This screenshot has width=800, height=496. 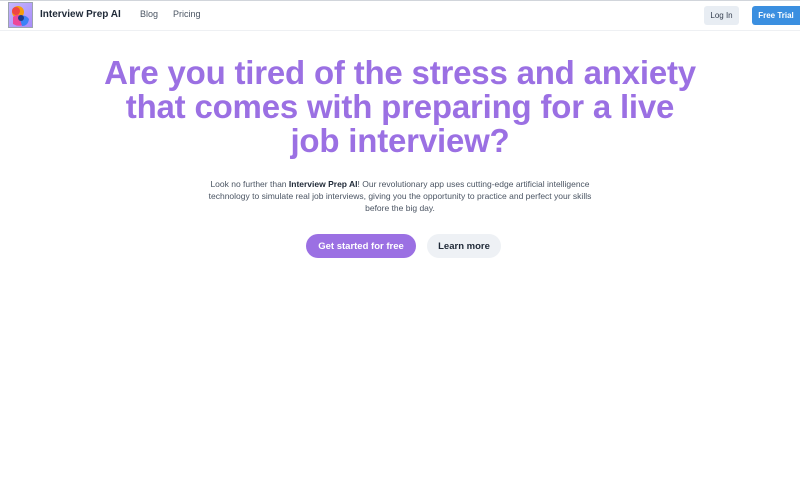 What do you see at coordinates (20, 15) in the screenshot?
I see `abstract-person-logo-icon` at bounding box center [20, 15].